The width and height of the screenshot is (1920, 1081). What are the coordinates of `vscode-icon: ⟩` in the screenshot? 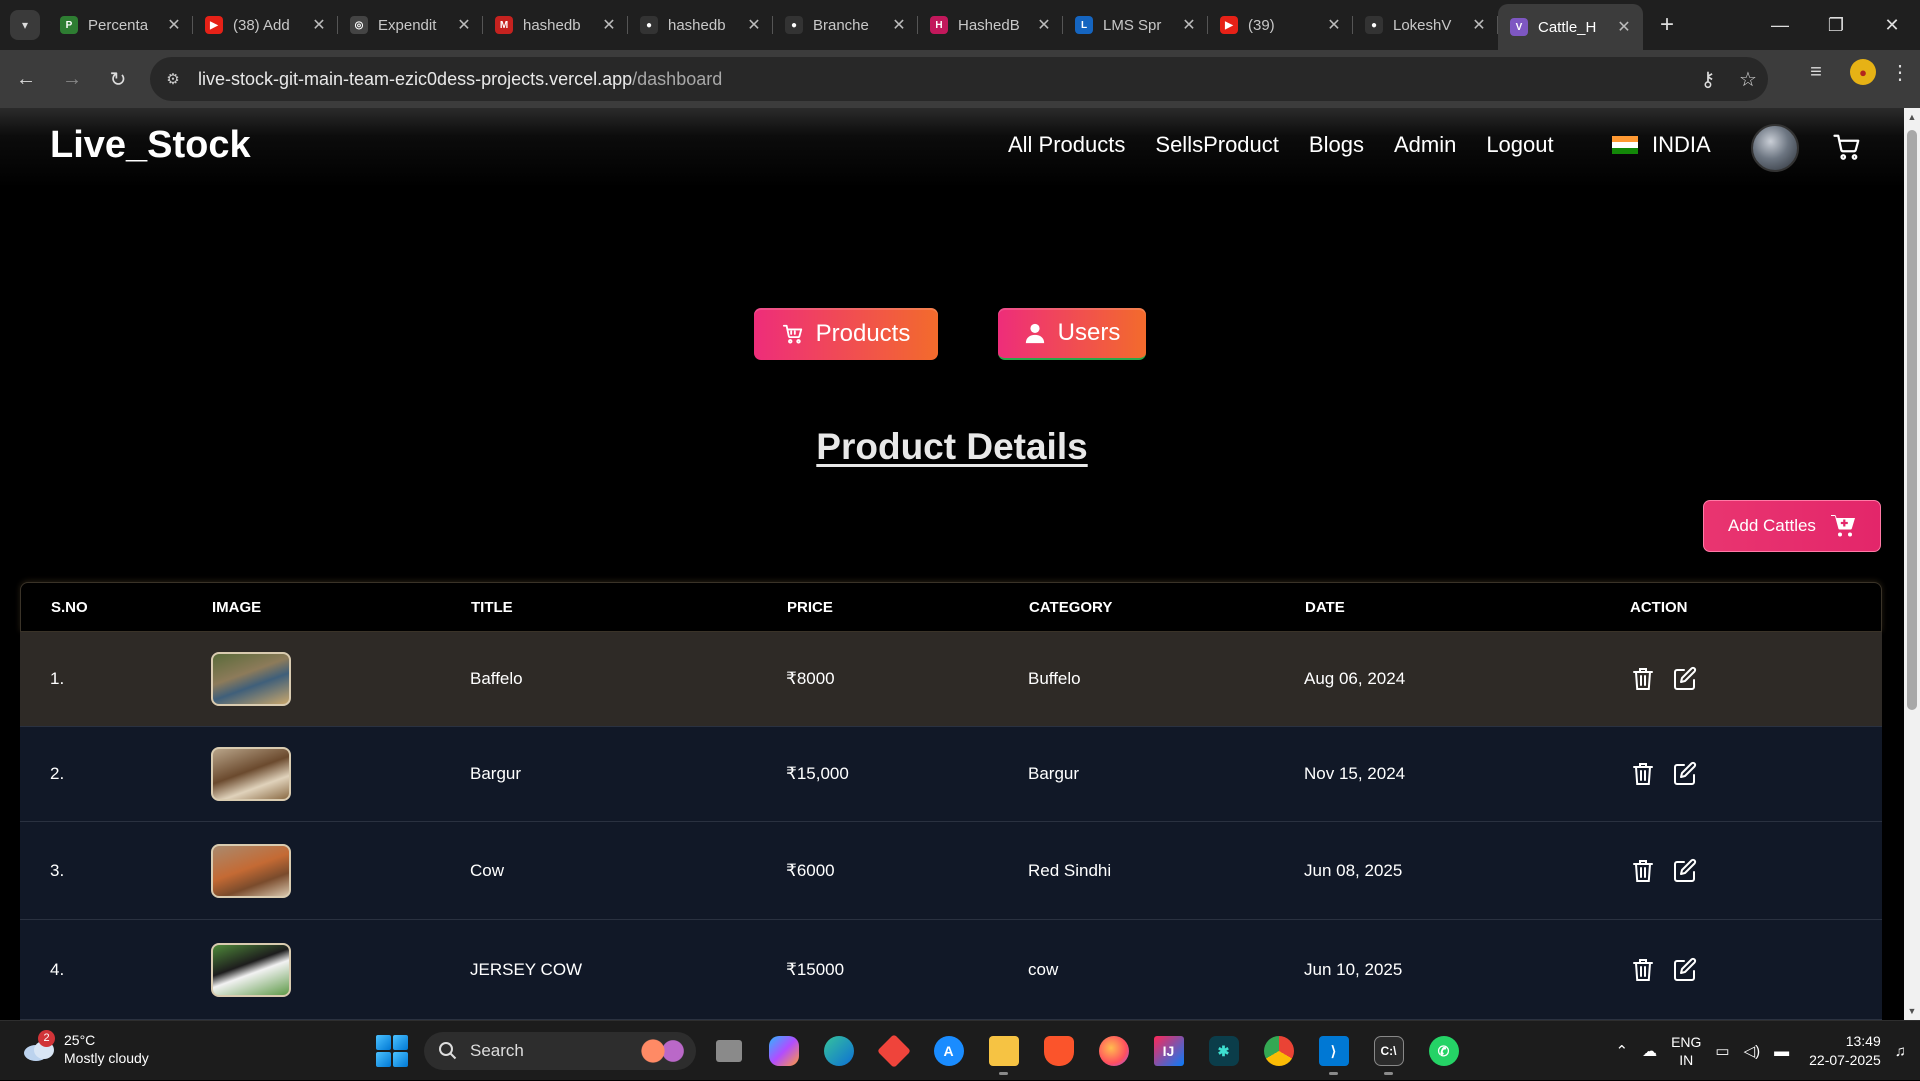 It's located at (1333, 1052).